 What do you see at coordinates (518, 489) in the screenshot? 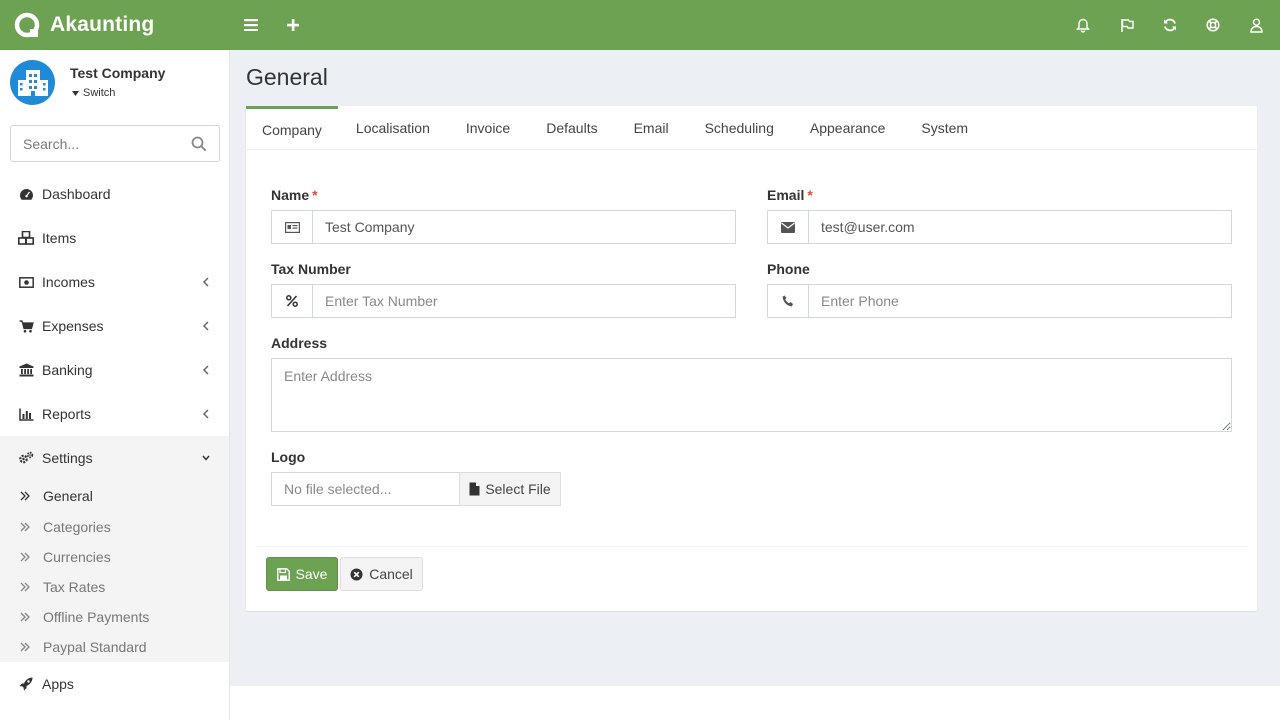
I see `select-file-label: Select File` at bounding box center [518, 489].